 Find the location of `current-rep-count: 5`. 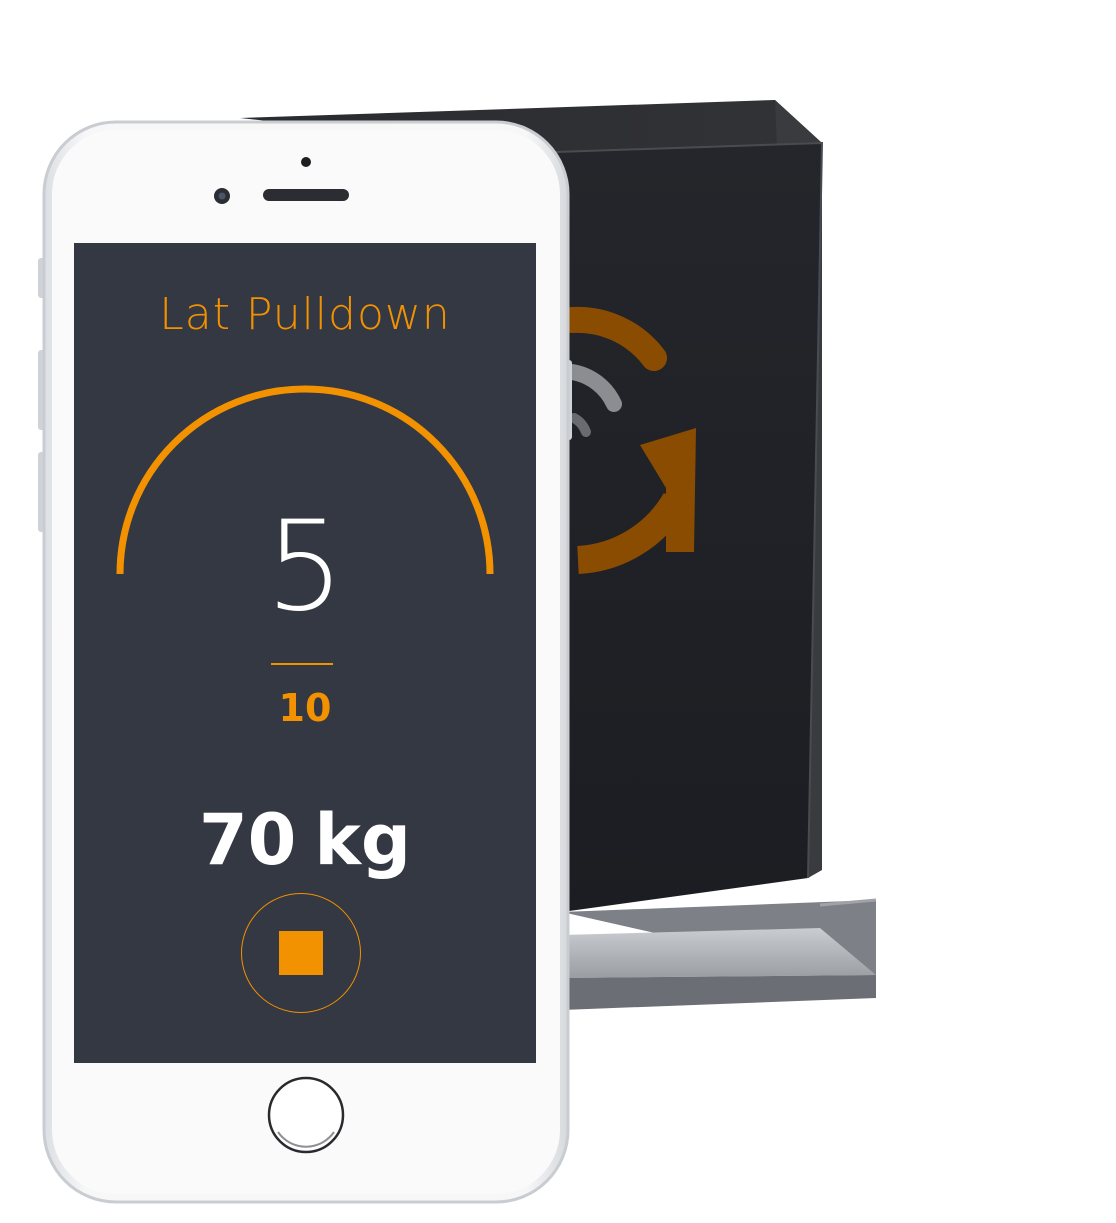

current-rep-count: 5 is located at coordinates (305, 567).